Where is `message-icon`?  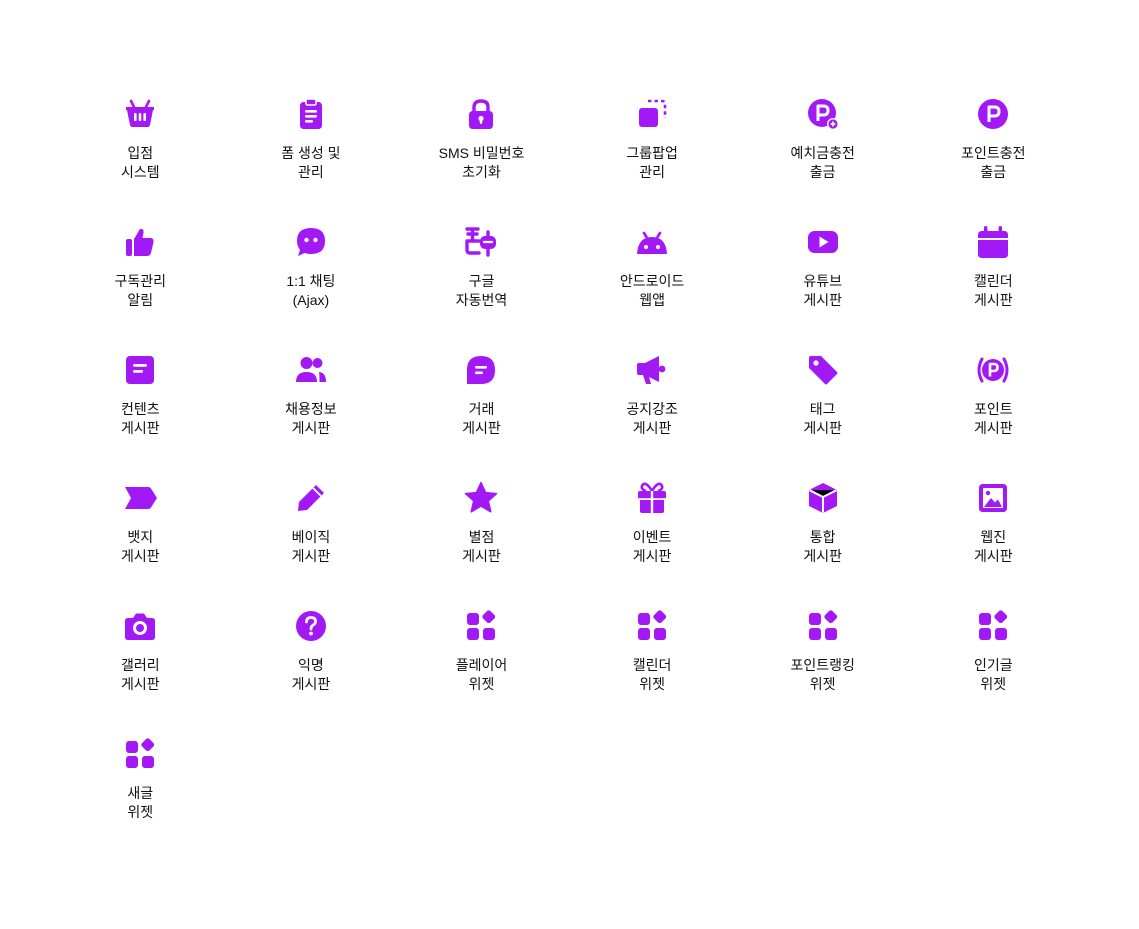 message-icon is located at coordinates (481, 370).